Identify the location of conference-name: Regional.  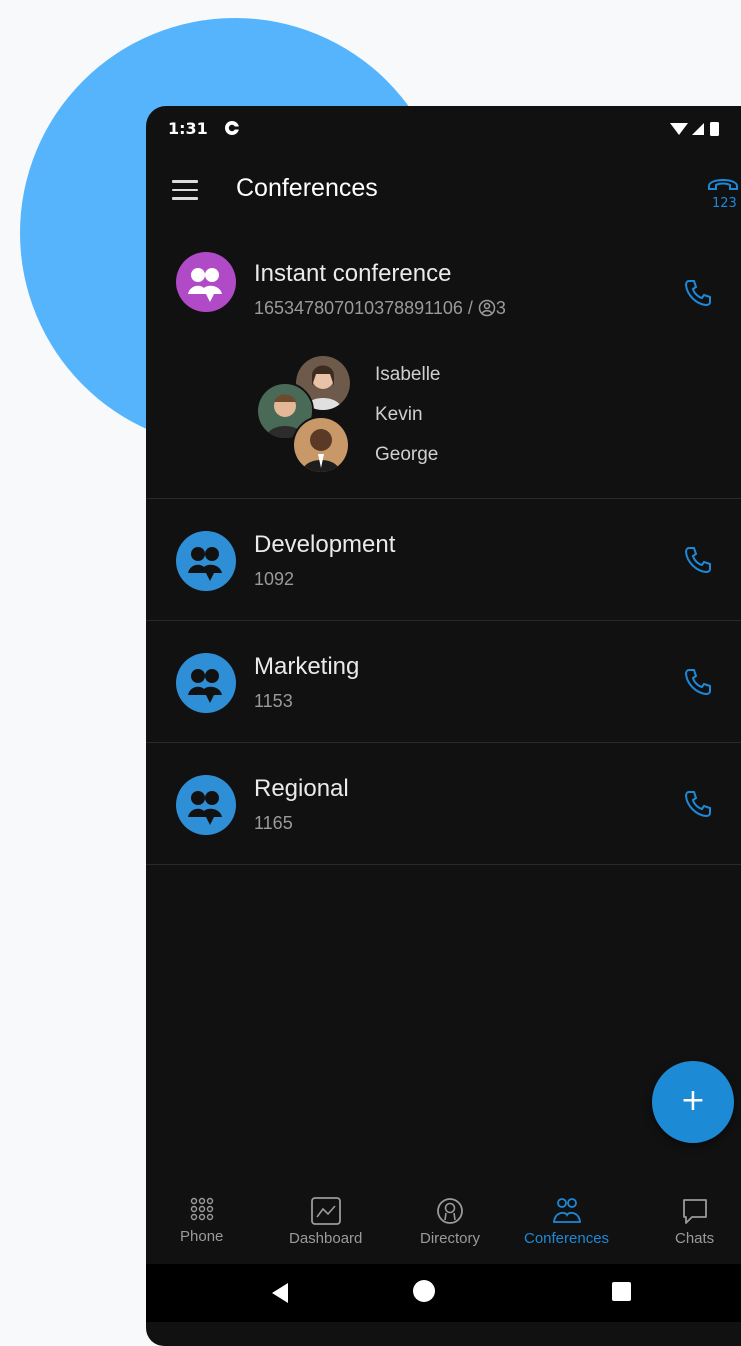
(301, 788).